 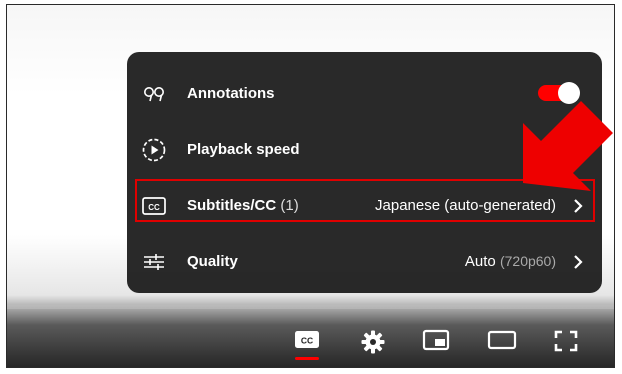 What do you see at coordinates (567, 149) in the screenshot?
I see `playback-speed-value: Norm` at bounding box center [567, 149].